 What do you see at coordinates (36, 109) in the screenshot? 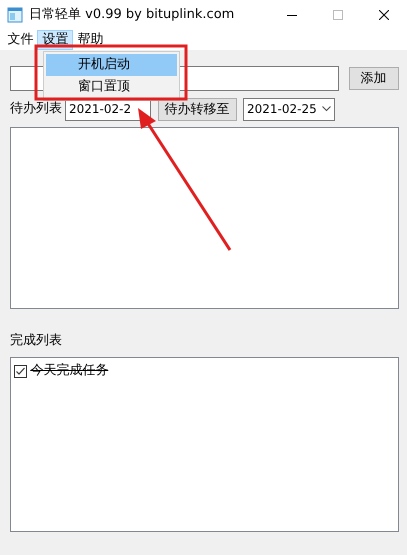
I see `todo-list-label: 待办列表` at bounding box center [36, 109].